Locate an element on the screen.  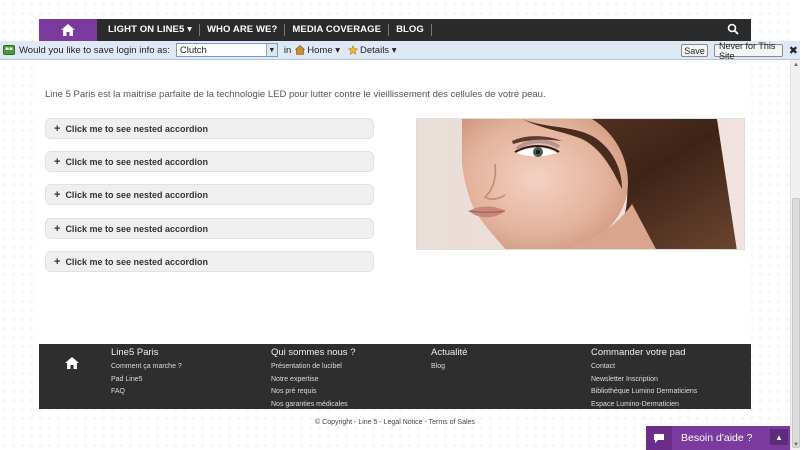
footer-link: Notre expertise is located at coordinates (313, 380).